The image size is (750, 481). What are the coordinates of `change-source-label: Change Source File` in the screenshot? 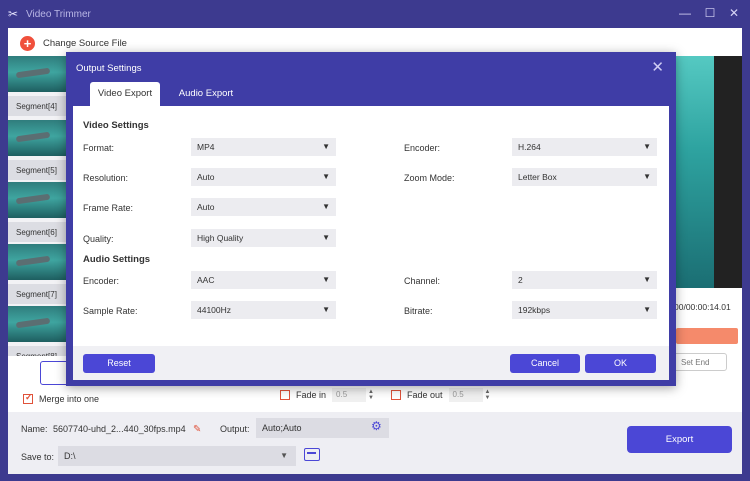 It's located at (85, 43).